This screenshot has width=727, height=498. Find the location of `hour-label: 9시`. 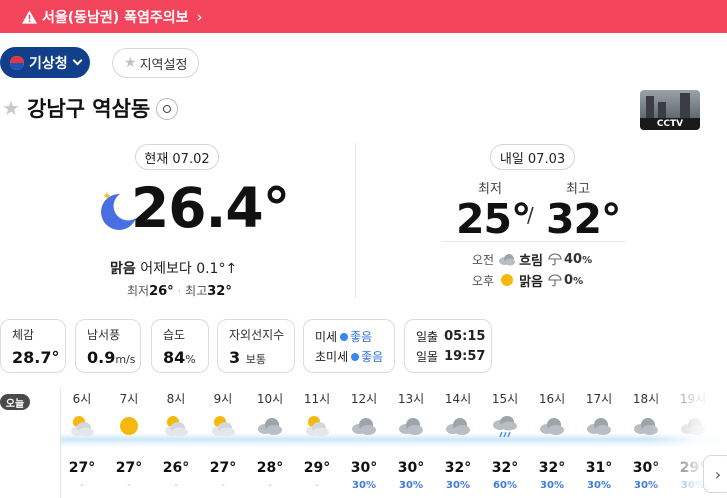

hour-label: 9시 is located at coordinates (223, 399).